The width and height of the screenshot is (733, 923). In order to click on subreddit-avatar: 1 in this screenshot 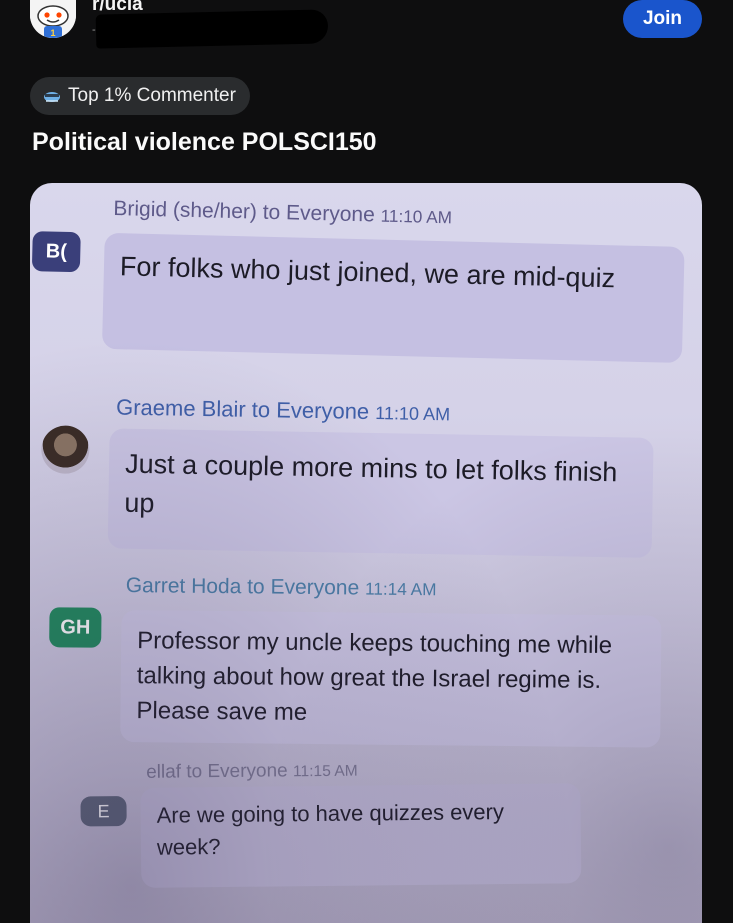, I will do `click(53, 19)`.